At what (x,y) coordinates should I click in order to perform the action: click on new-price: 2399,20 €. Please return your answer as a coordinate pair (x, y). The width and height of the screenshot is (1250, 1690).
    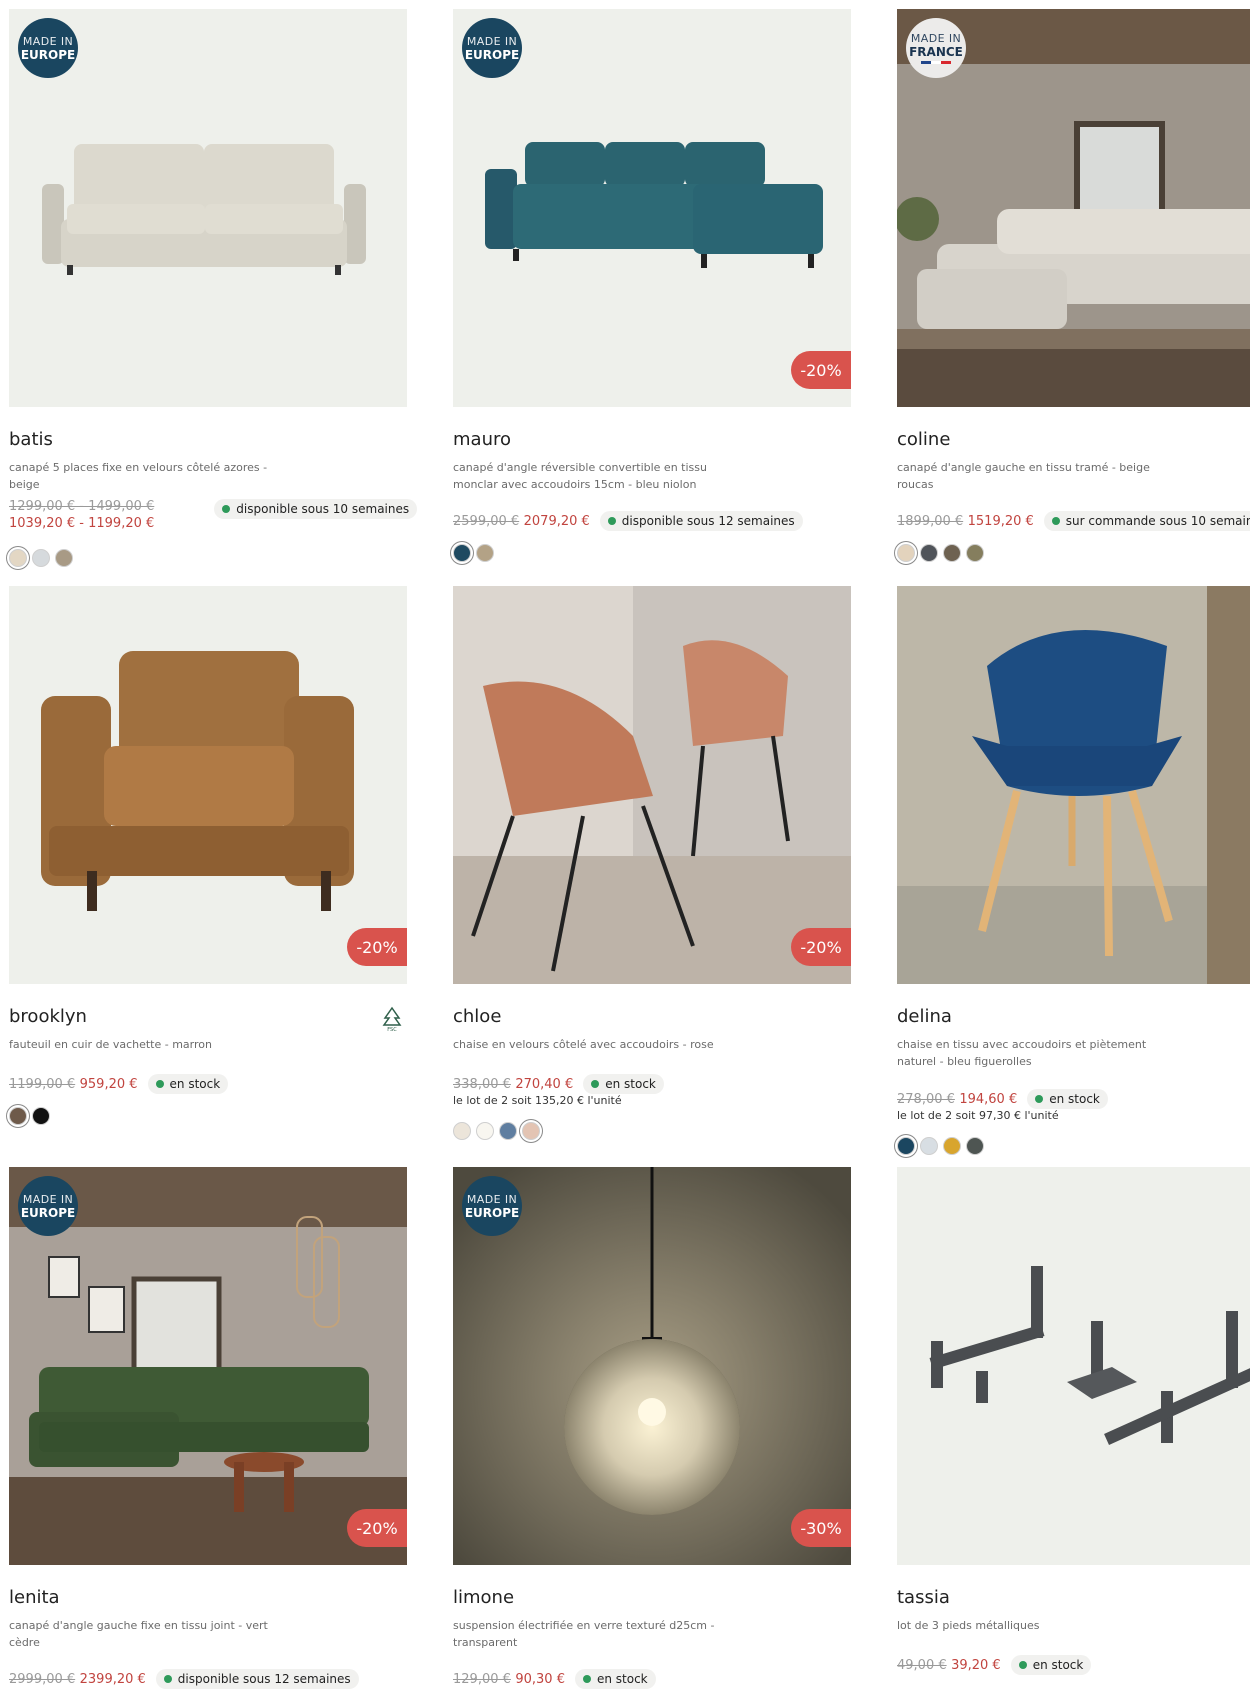
    Looking at the image, I should click on (112, 1679).